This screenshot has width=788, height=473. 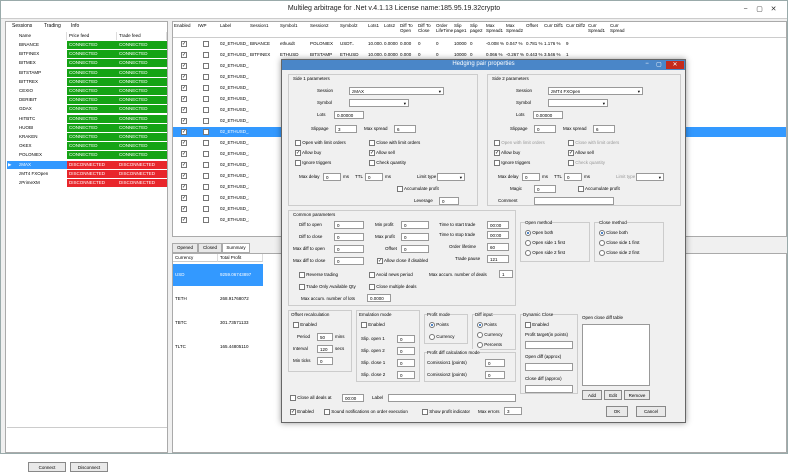 What do you see at coordinates (349, 249) in the screenshot?
I see `max-diff-open-input: 0` at bounding box center [349, 249].